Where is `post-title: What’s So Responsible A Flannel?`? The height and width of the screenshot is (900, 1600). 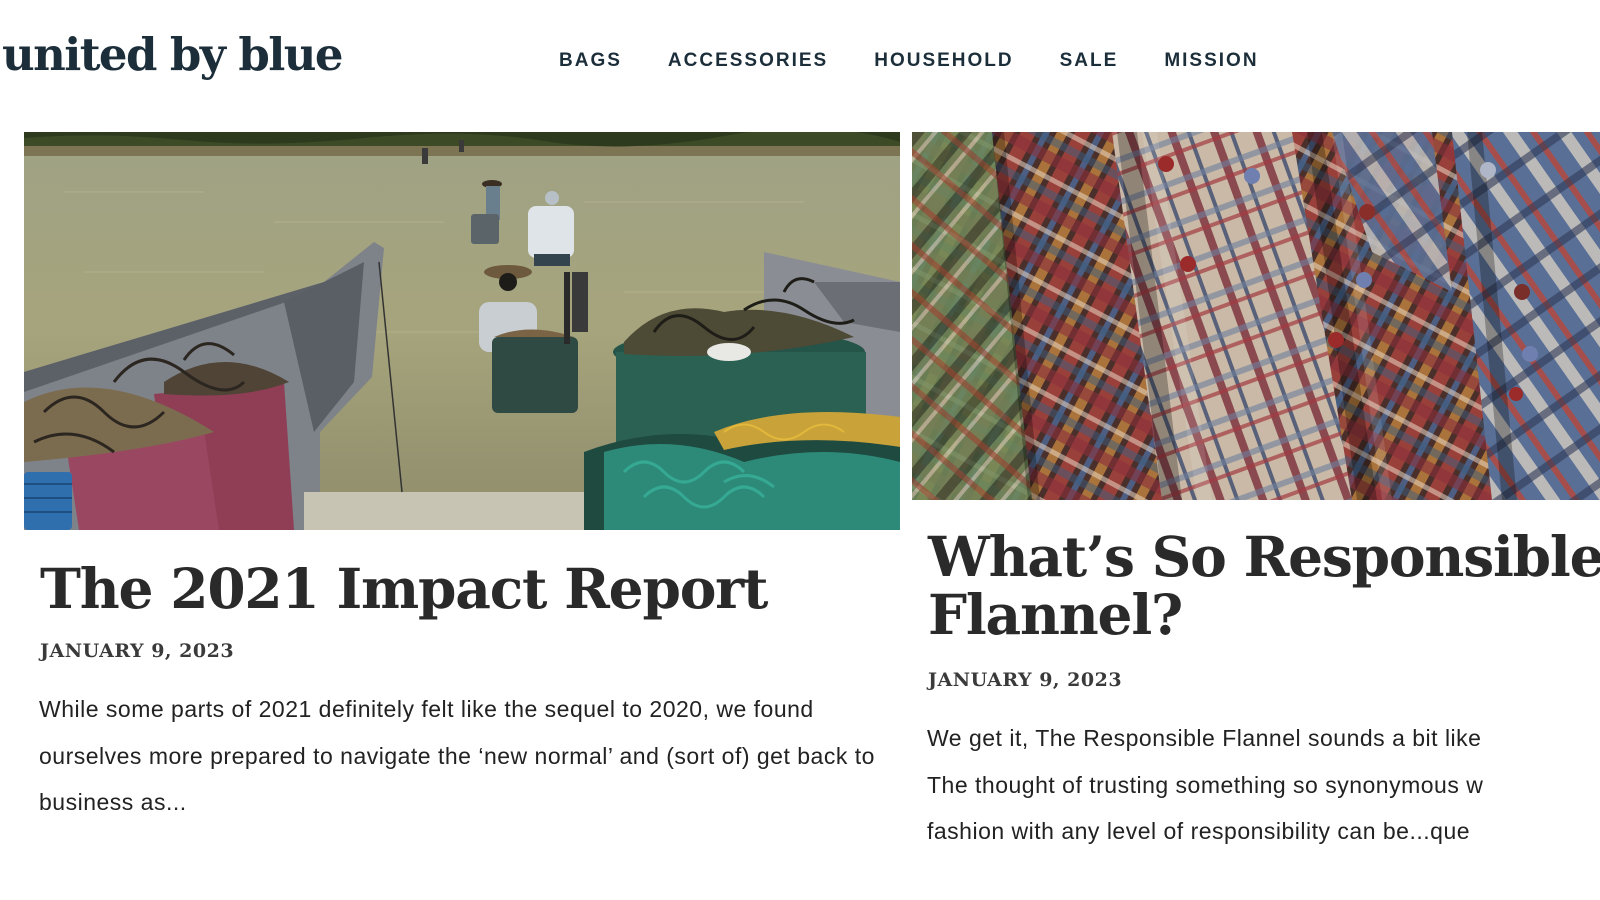
post-title: What’s So Responsible A Flannel? is located at coordinates (1264, 586).